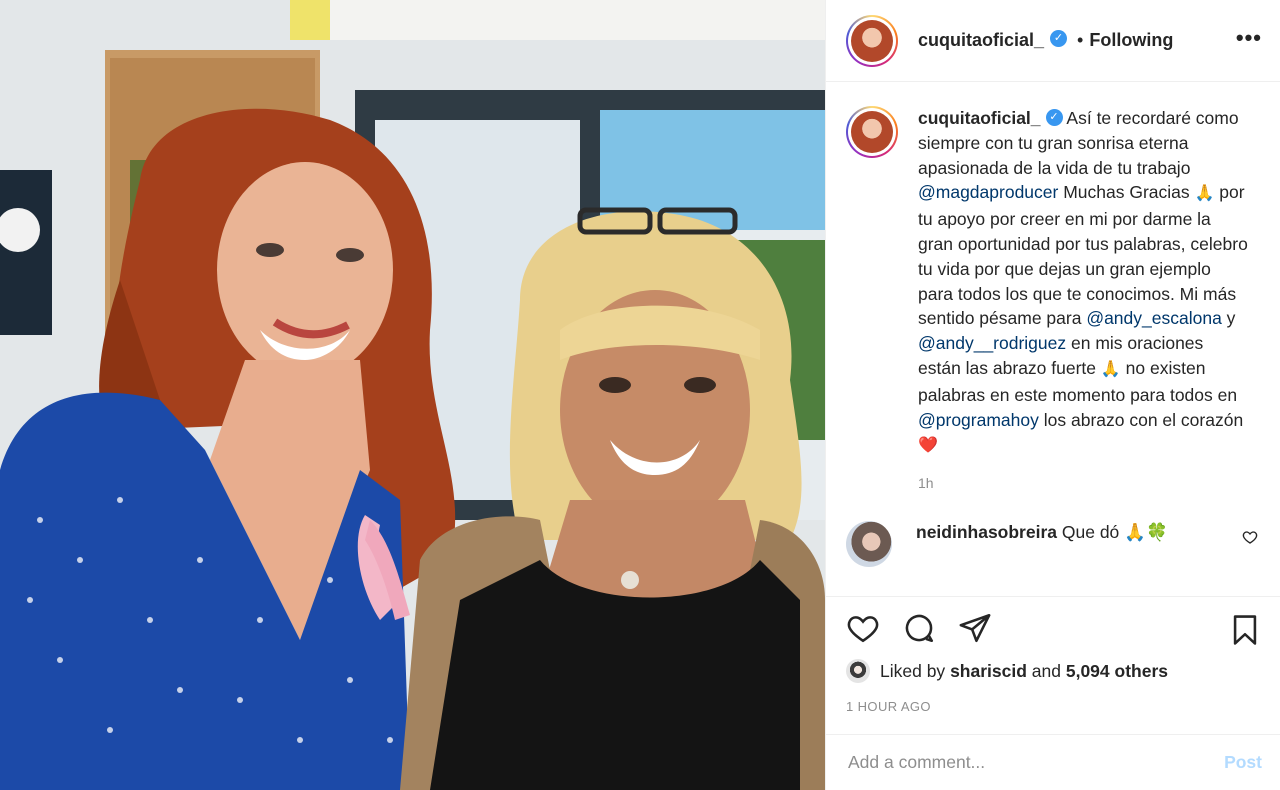 The image size is (1280, 790). Describe the element at coordinates (1063, 544) in the screenshot. I see `comment-item: neidinhasobreira Que dó 🙏🍀` at that location.